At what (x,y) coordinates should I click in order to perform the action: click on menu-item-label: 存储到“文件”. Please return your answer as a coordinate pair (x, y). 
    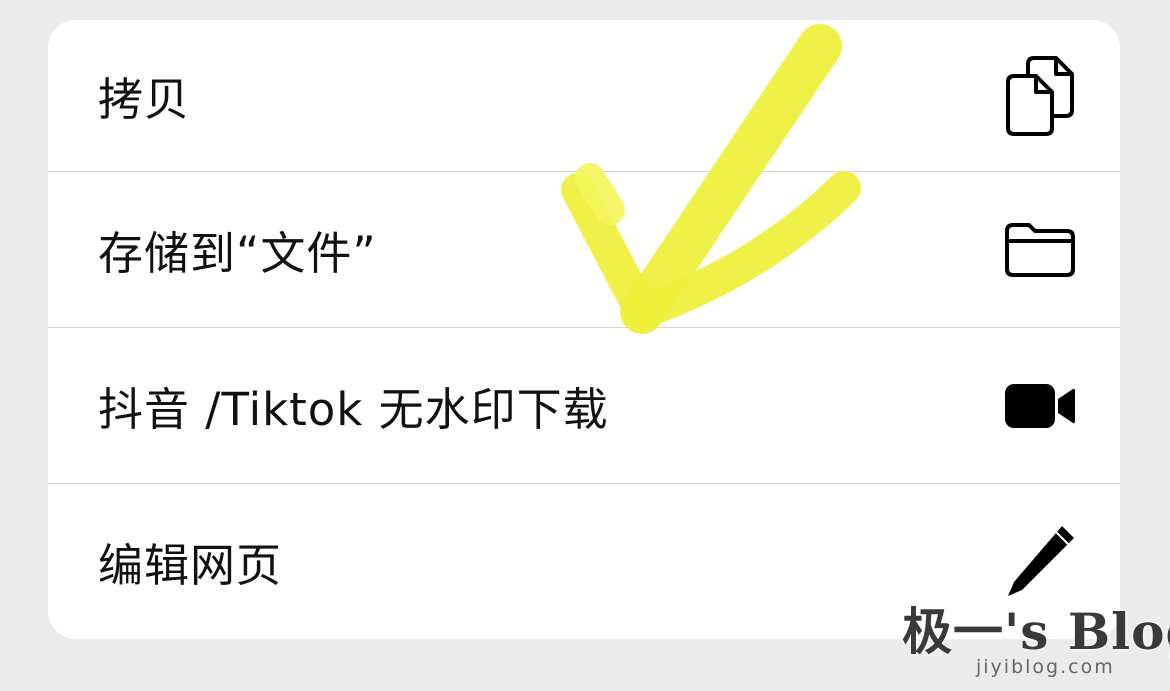
    Looking at the image, I should click on (237, 253).